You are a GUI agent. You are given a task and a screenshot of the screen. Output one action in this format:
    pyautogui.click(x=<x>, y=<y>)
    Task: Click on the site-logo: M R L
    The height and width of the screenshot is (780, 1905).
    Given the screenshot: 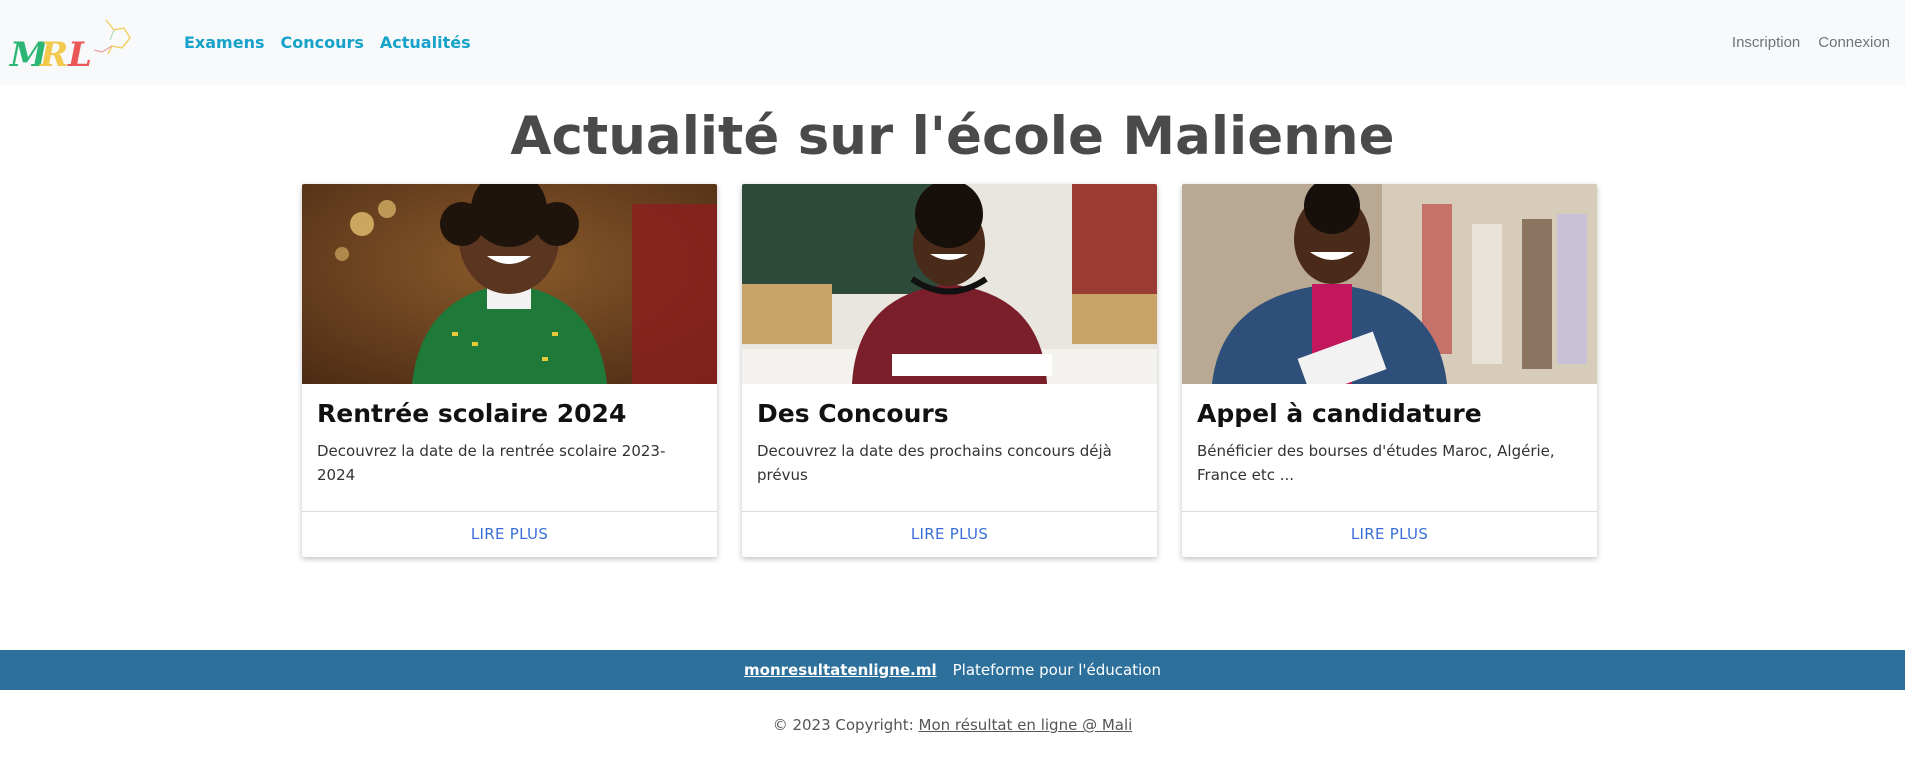 What is the action you would take?
    pyautogui.click(x=76, y=43)
    